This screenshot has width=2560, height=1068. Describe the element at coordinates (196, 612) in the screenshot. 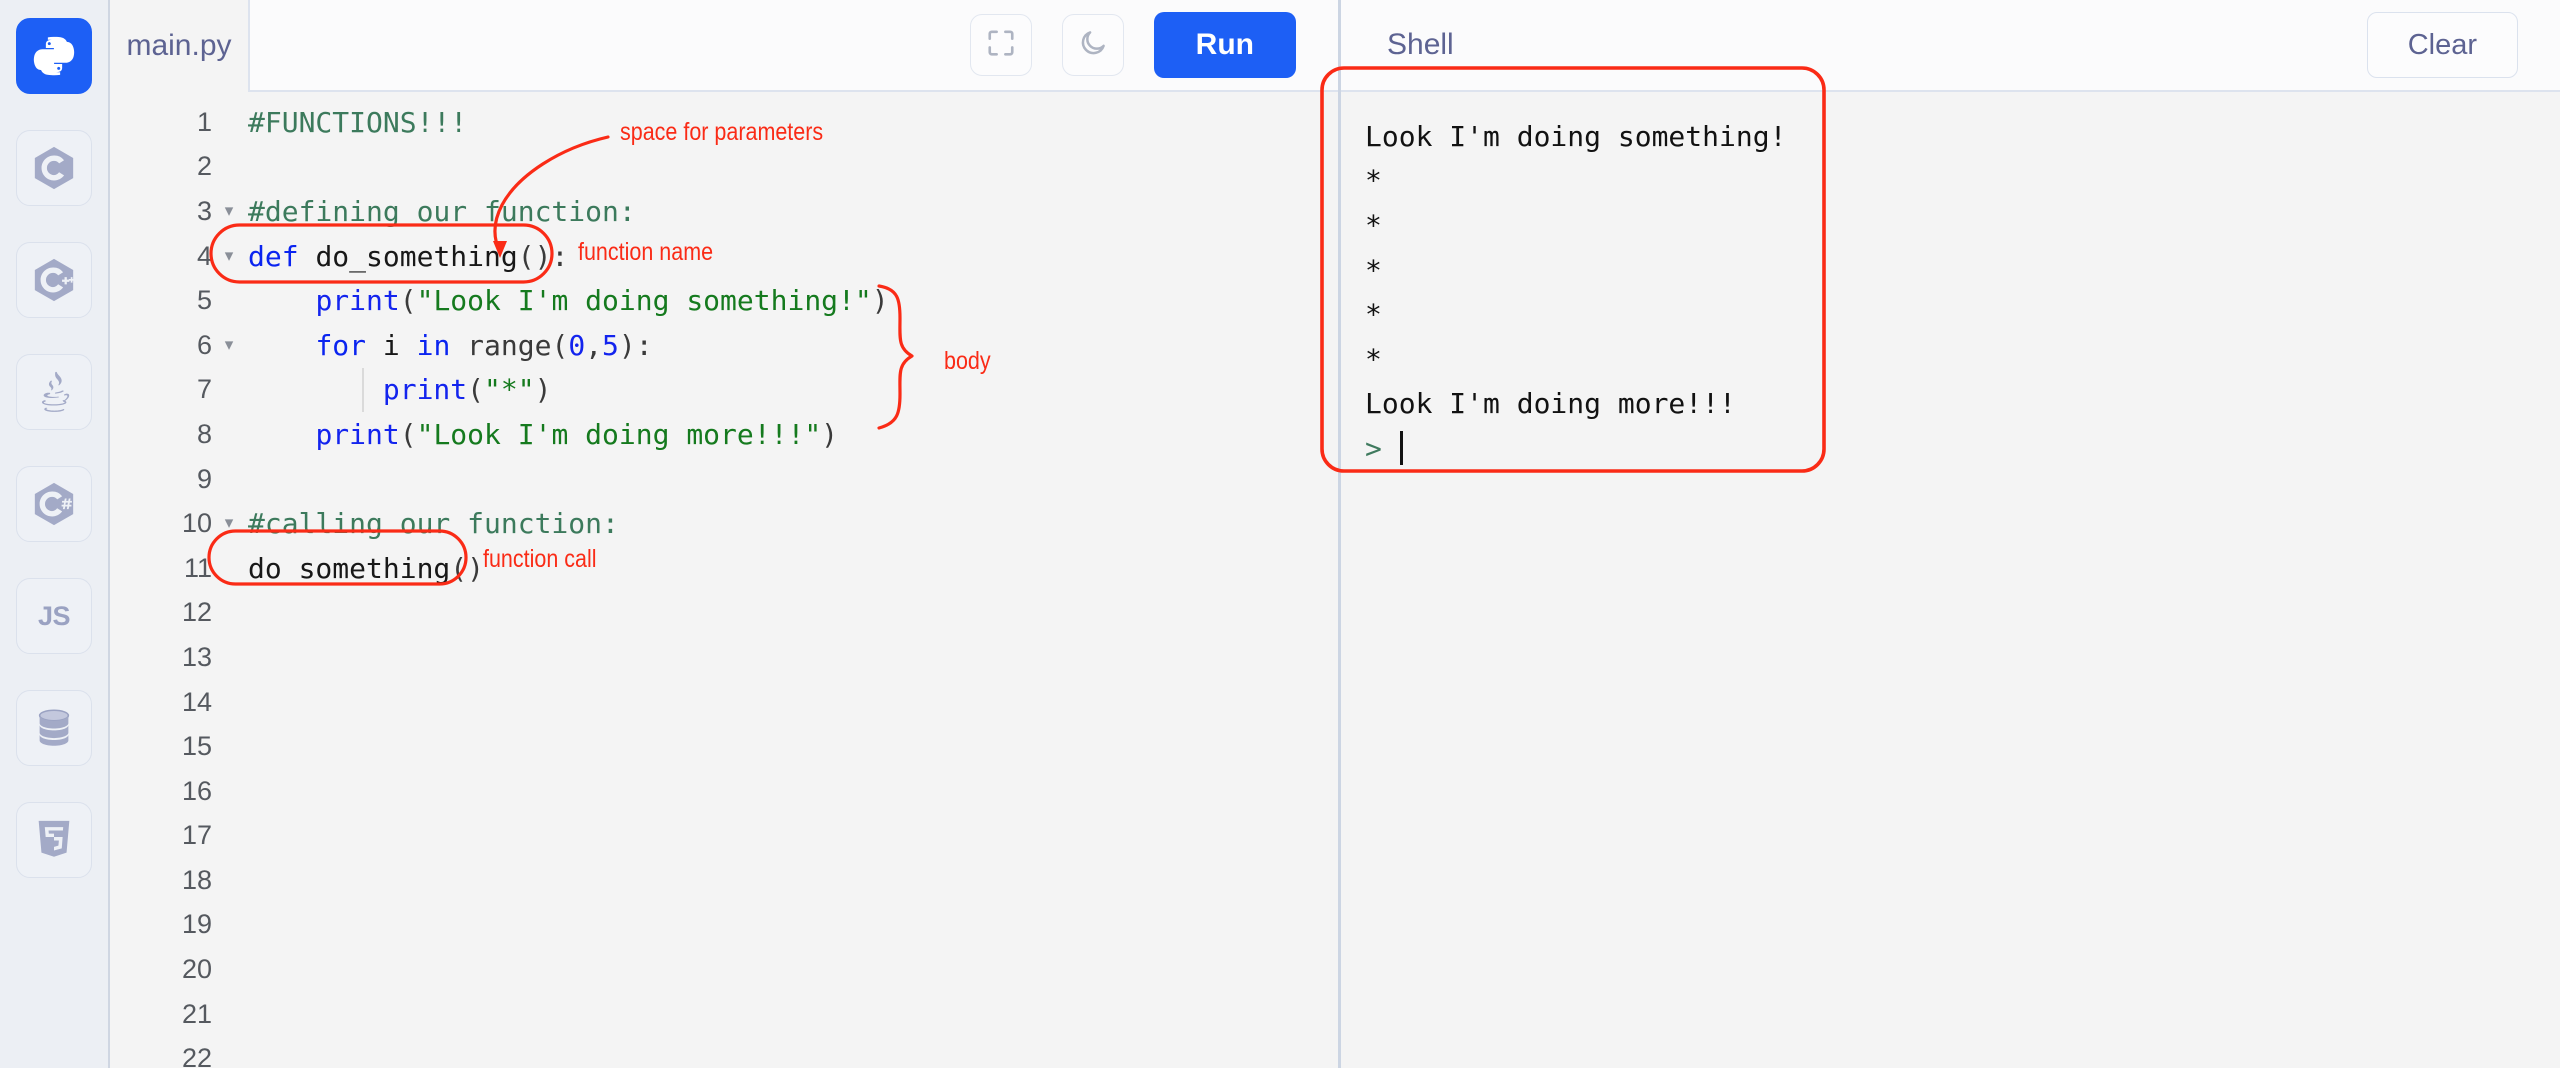

I see `line-number: 12` at that location.